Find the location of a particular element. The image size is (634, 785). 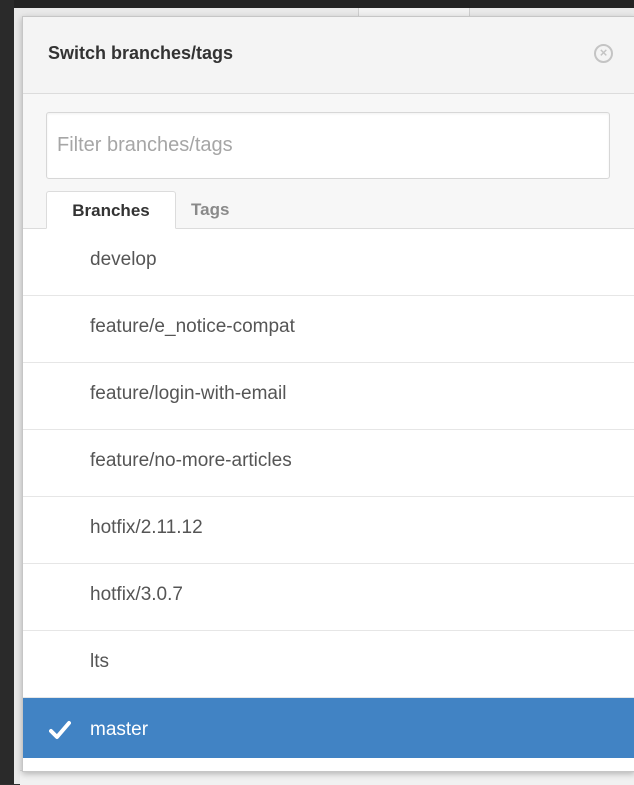

branch-item: hotfix/3.0.7 is located at coordinates (328, 597).